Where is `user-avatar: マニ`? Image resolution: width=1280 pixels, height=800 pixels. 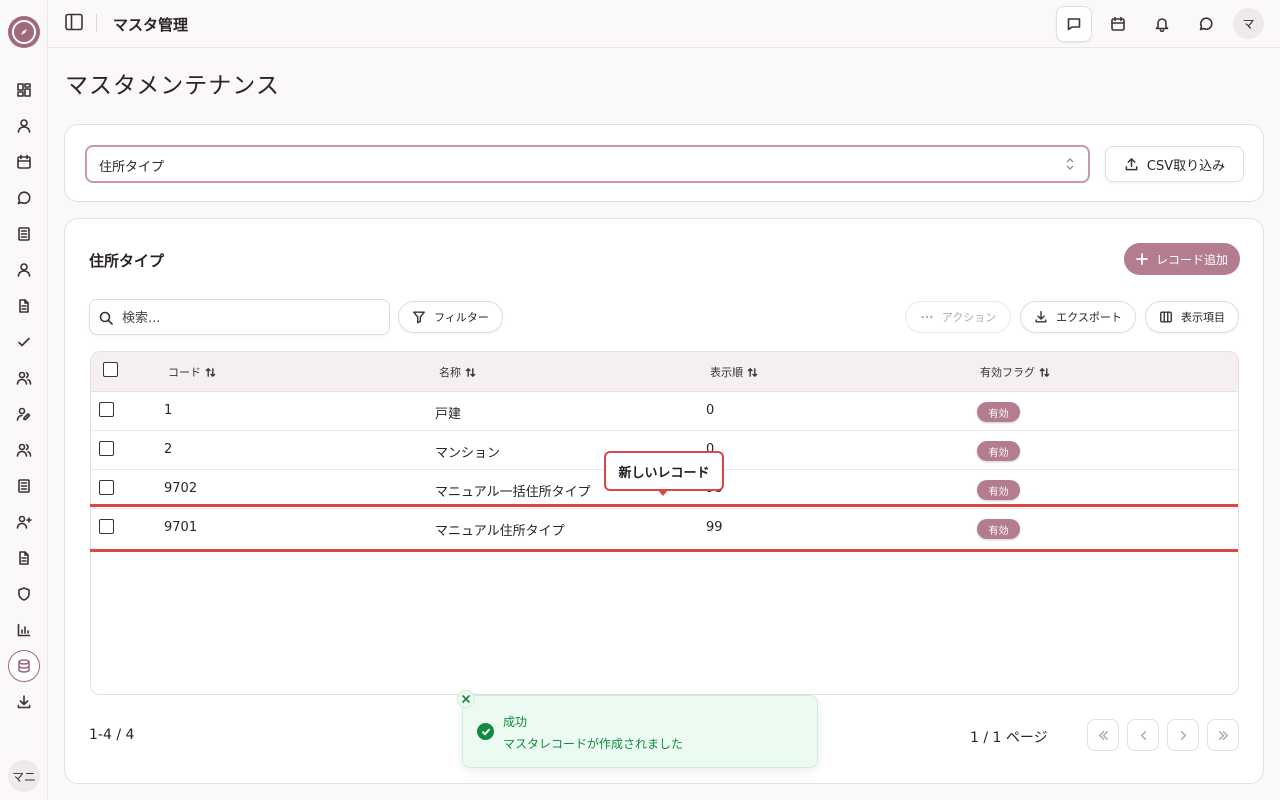 user-avatar: マニ is located at coordinates (24, 776).